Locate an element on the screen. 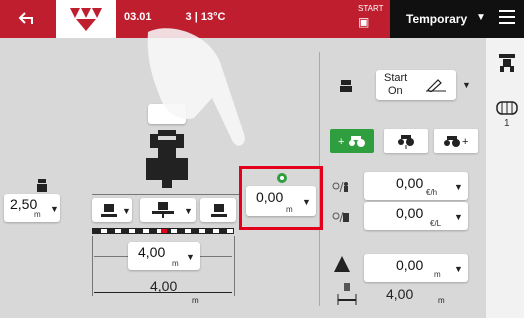 This screenshot has height=318, width=524. fuel-cost-unit: €/L is located at coordinates (436, 223).